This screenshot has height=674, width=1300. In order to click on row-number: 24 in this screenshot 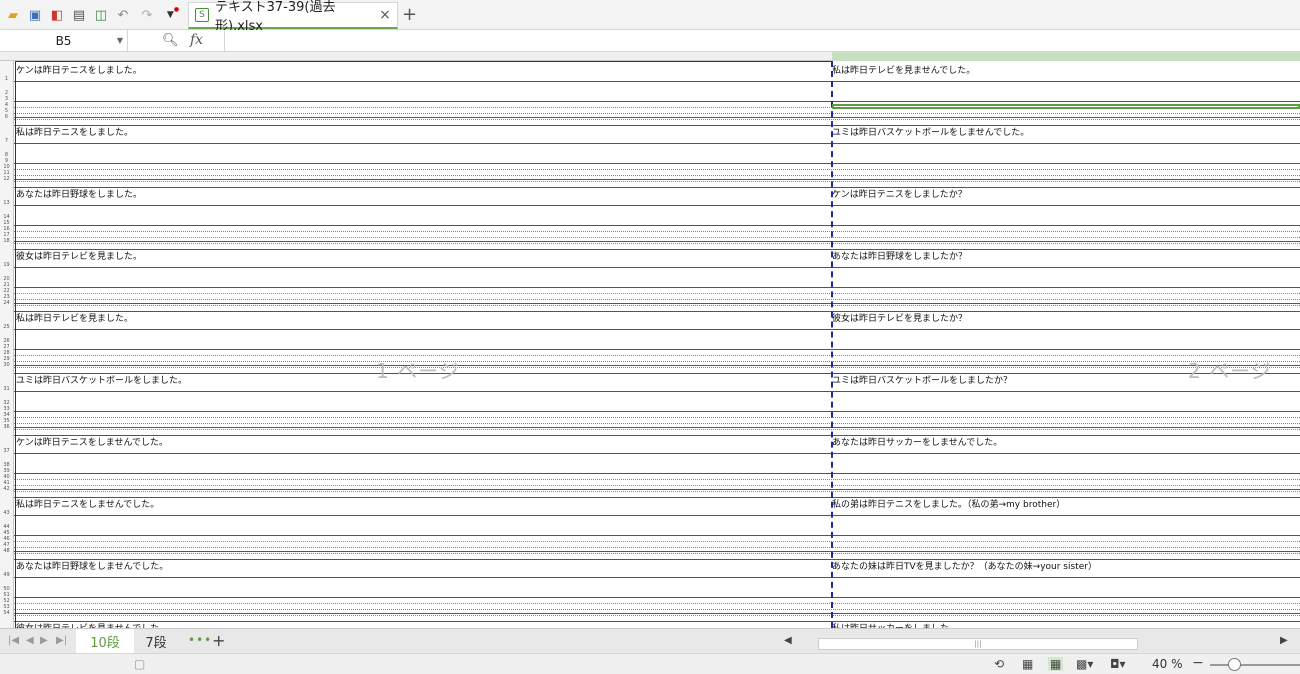, I will do `click(6, 303)`.